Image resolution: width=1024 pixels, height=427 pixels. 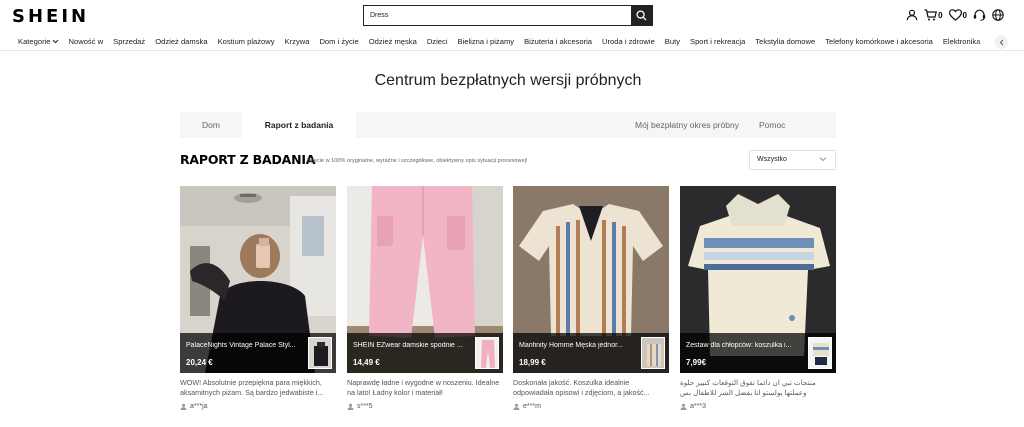 What do you see at coordinates (758, 279) in the screenshot?
I see `report-card-image: Zestaw dla chłopców: koszulka i... 7,99€` at bounding box center [758, 279].